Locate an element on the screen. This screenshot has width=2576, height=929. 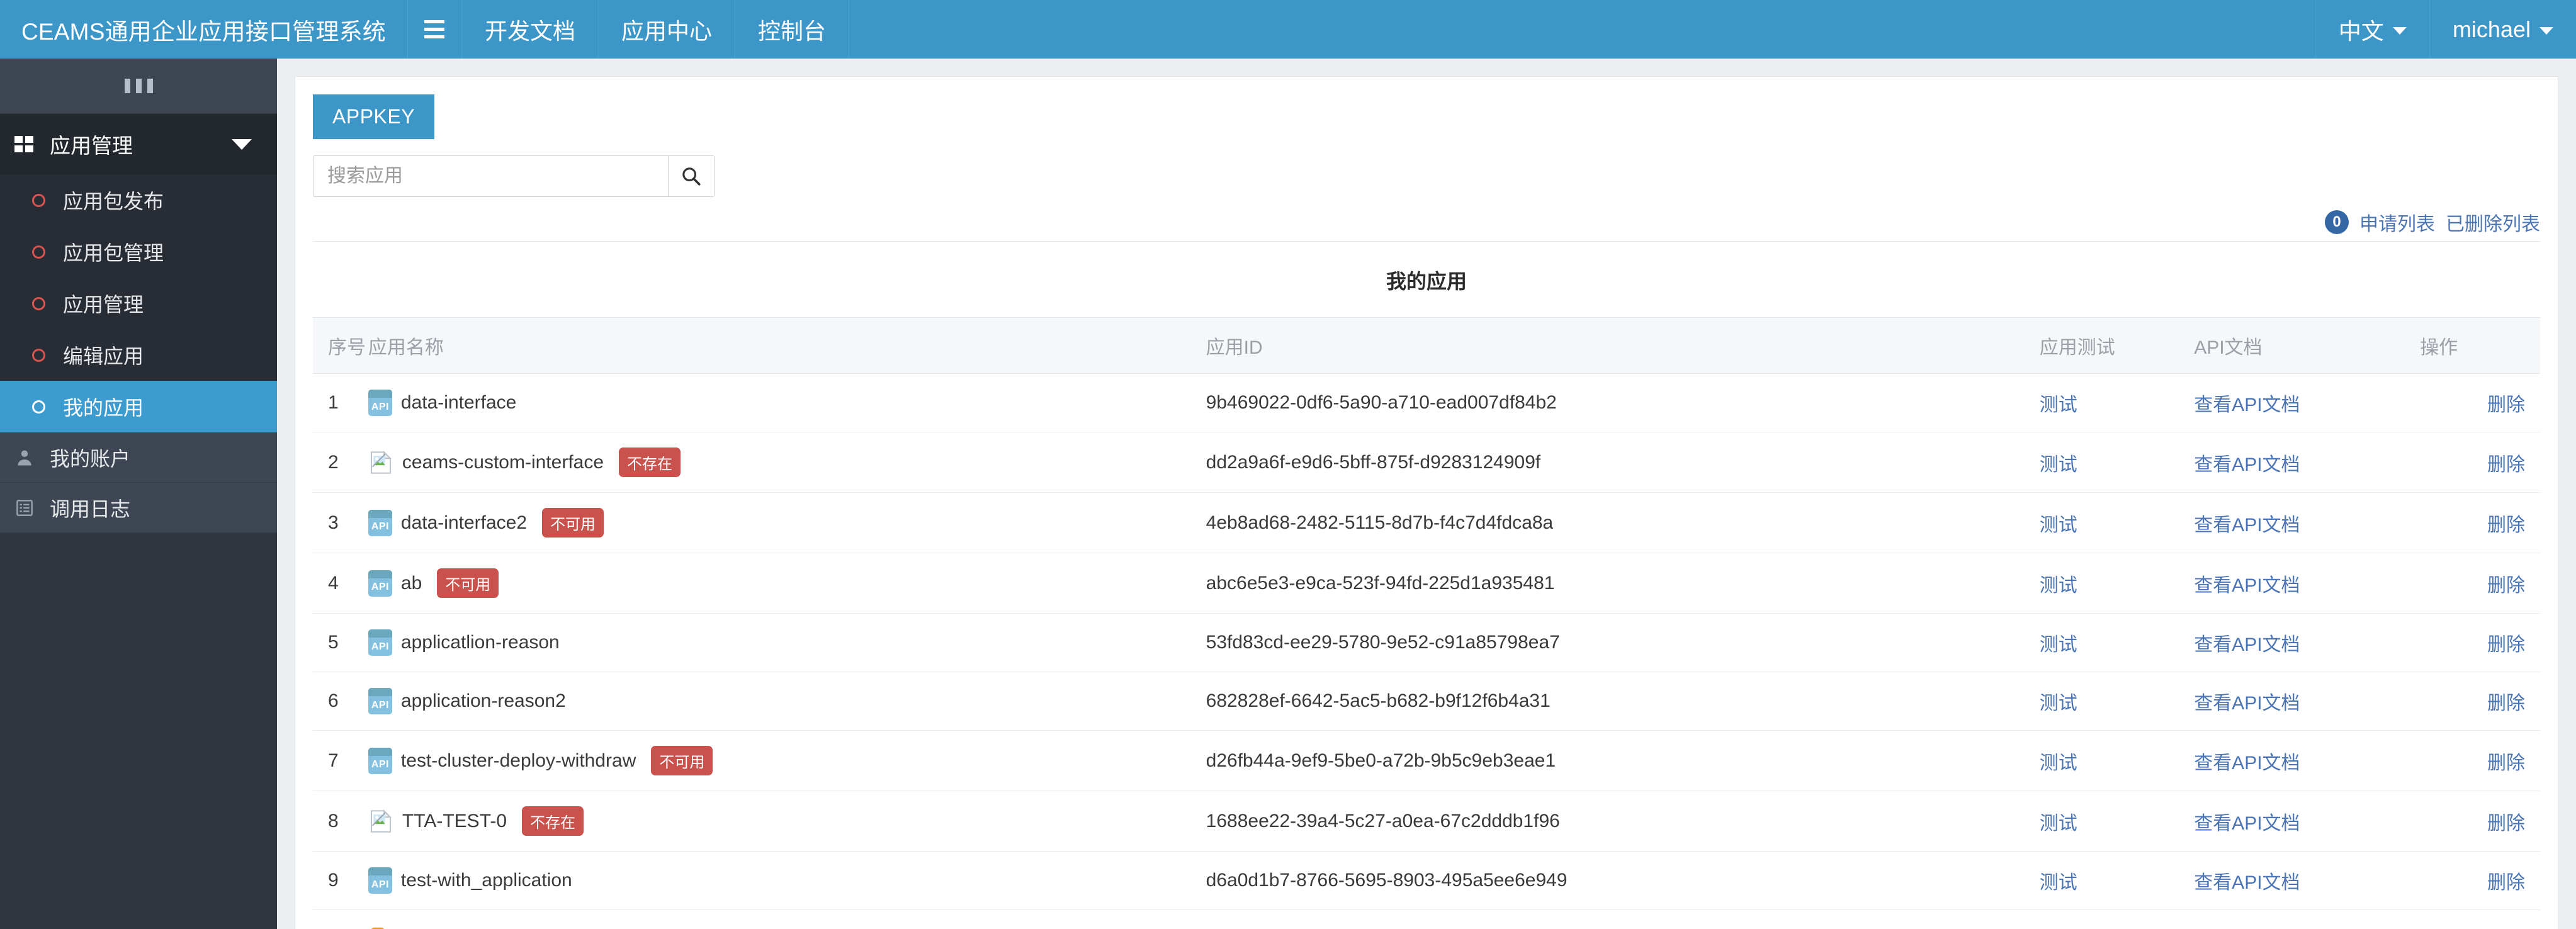
cell-app-name: API applicatlion-reason is located at coordinates (787, 642).